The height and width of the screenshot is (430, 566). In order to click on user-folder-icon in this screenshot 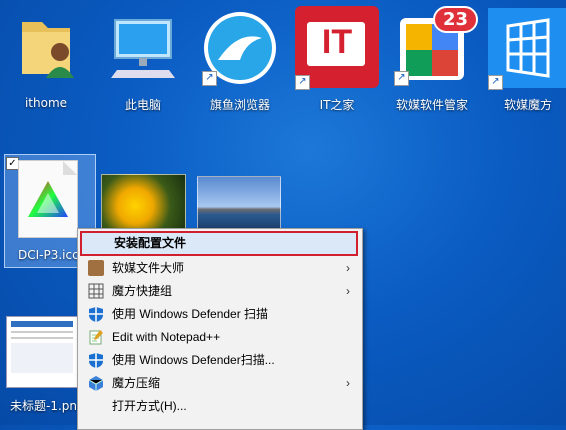, I will do `click(46, 46)`.